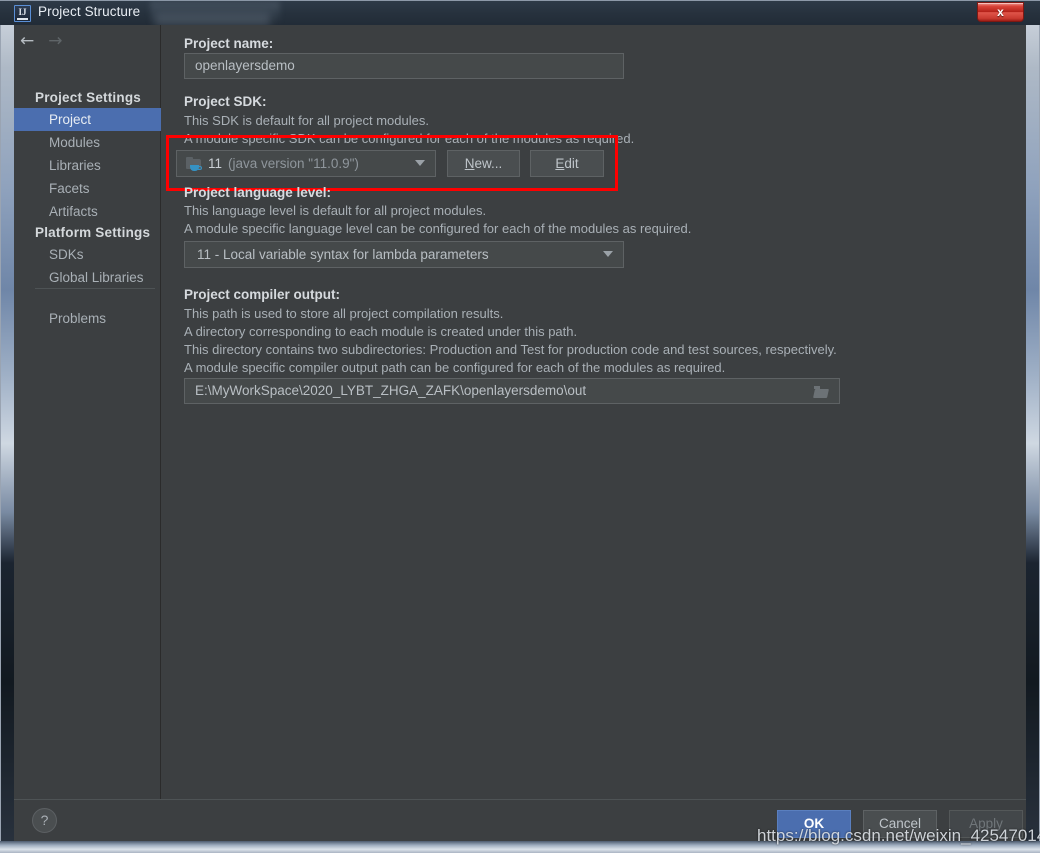 Image resolution: width=1040 pixels, height=853 pixels. What do you see at coordinates (258, 192) in the screenshot?
I see `language-level-label: Project language level:` at bounding box center [258, 192].